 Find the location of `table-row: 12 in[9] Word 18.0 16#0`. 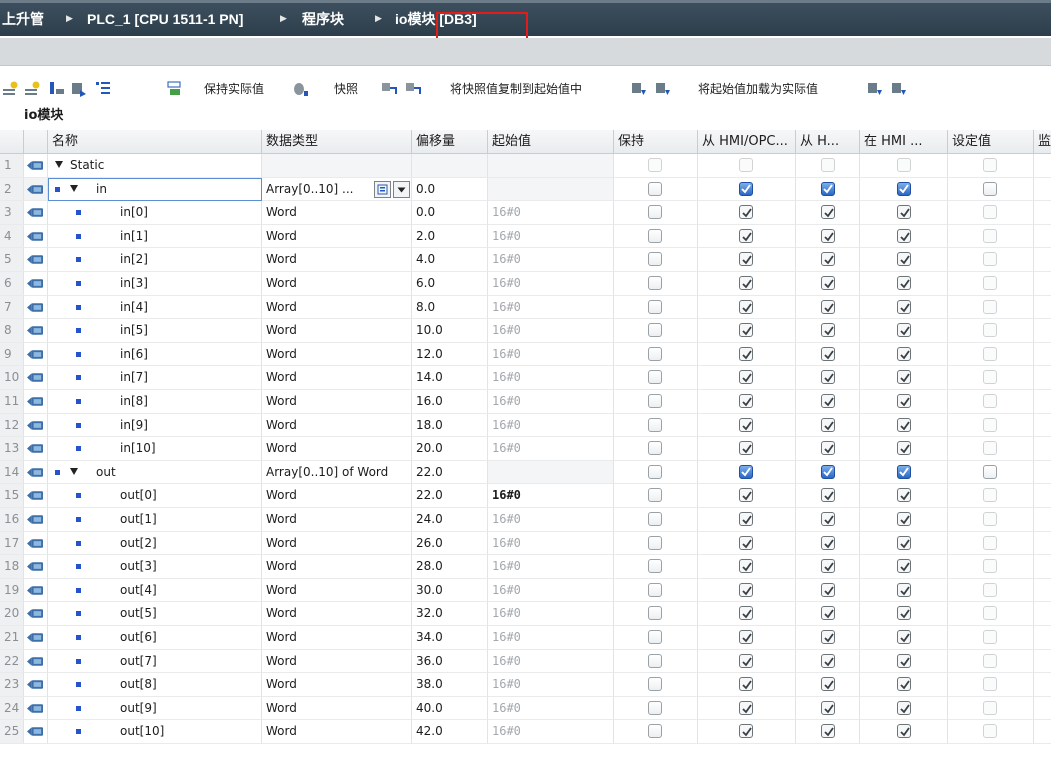

table-row: 12 in[9] Word 18.0 16#0 is located at coordinates (525, 425).